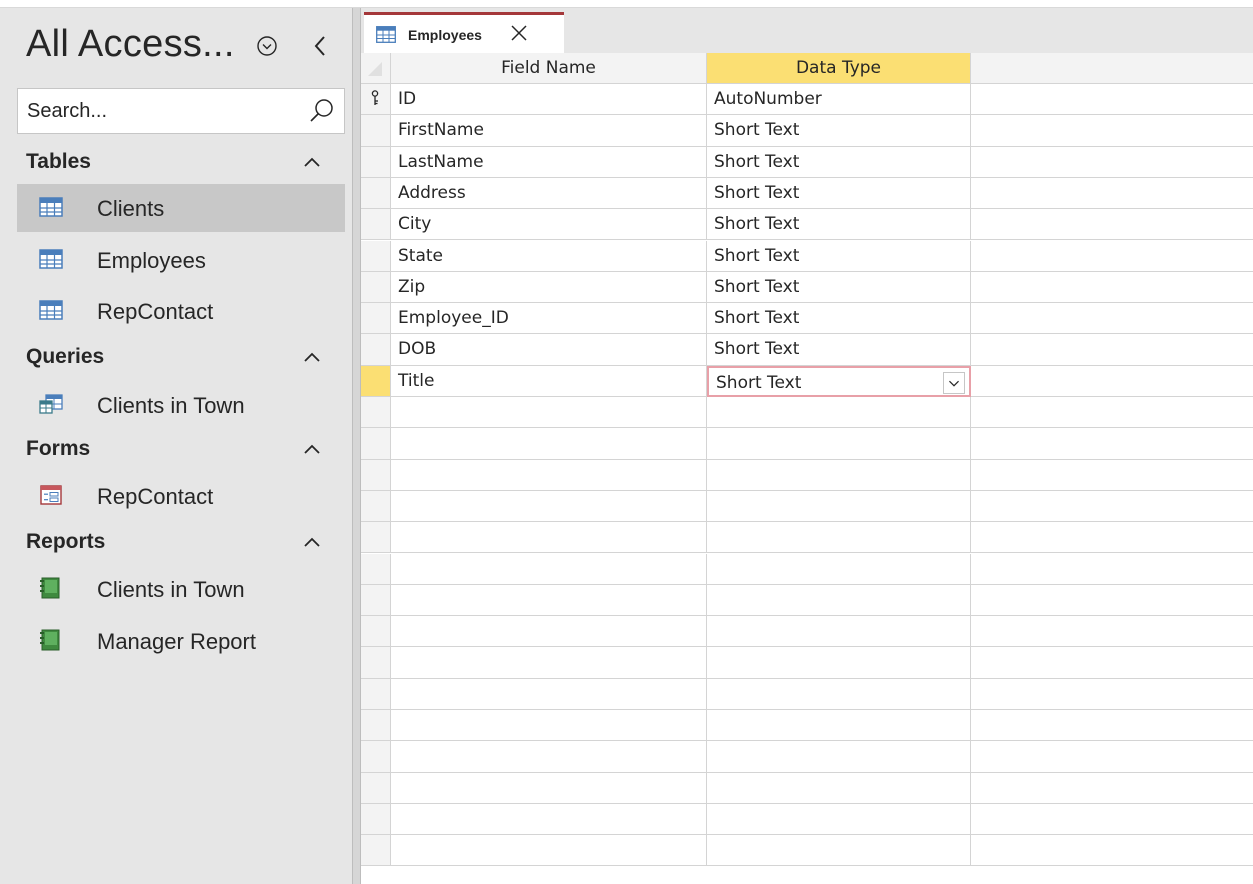 The width and height of the screenshot is (1253, 884). Describe the element at coordinates (549, 193) in the screenshot. I see `field-name-cell: Address` at that location.